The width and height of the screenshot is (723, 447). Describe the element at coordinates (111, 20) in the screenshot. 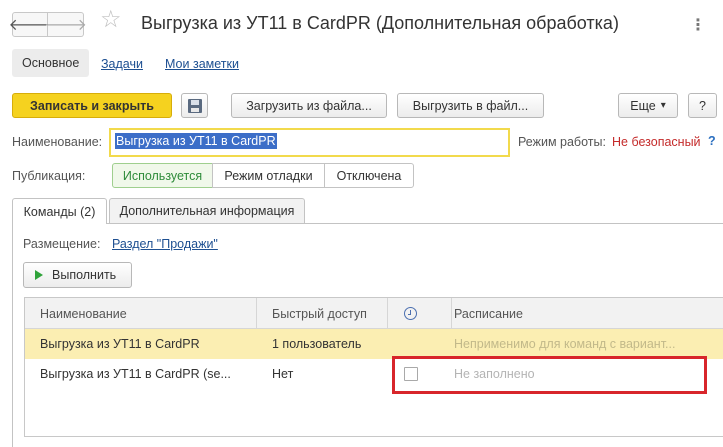

I see `star-icon: ☆` at that location.